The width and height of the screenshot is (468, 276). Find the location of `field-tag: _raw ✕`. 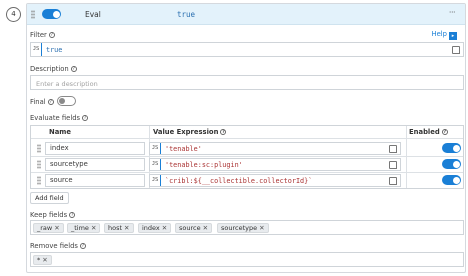

field-tag: _raw ✕ is located at coordinates (48, 228).